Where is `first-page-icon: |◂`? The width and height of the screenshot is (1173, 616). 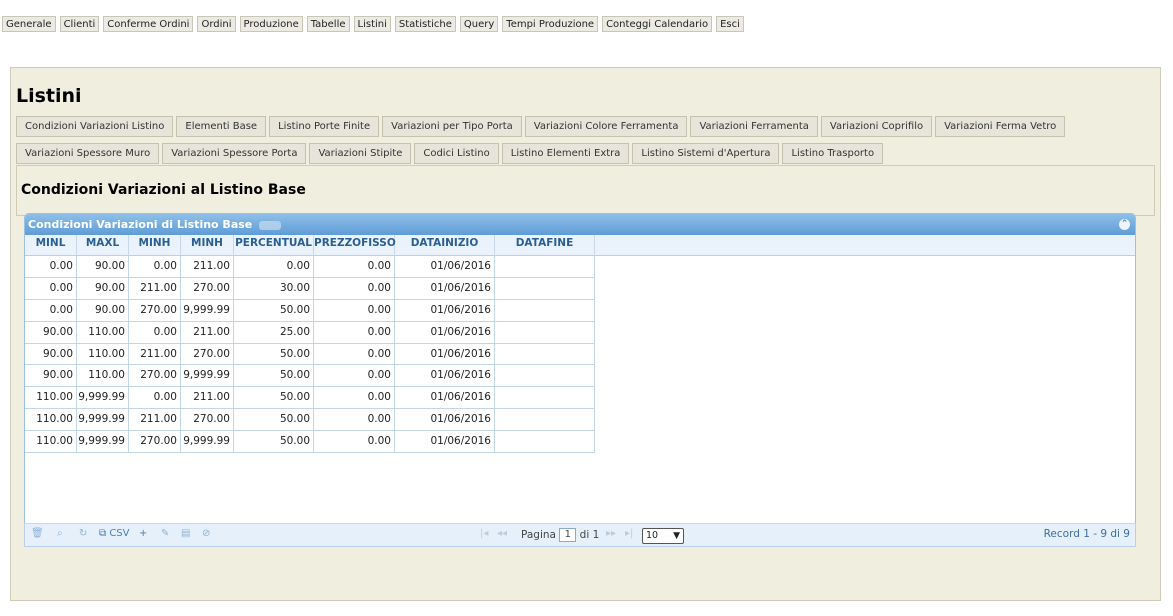
first-page-icon: |◂ is located at coordinates (484, 533).